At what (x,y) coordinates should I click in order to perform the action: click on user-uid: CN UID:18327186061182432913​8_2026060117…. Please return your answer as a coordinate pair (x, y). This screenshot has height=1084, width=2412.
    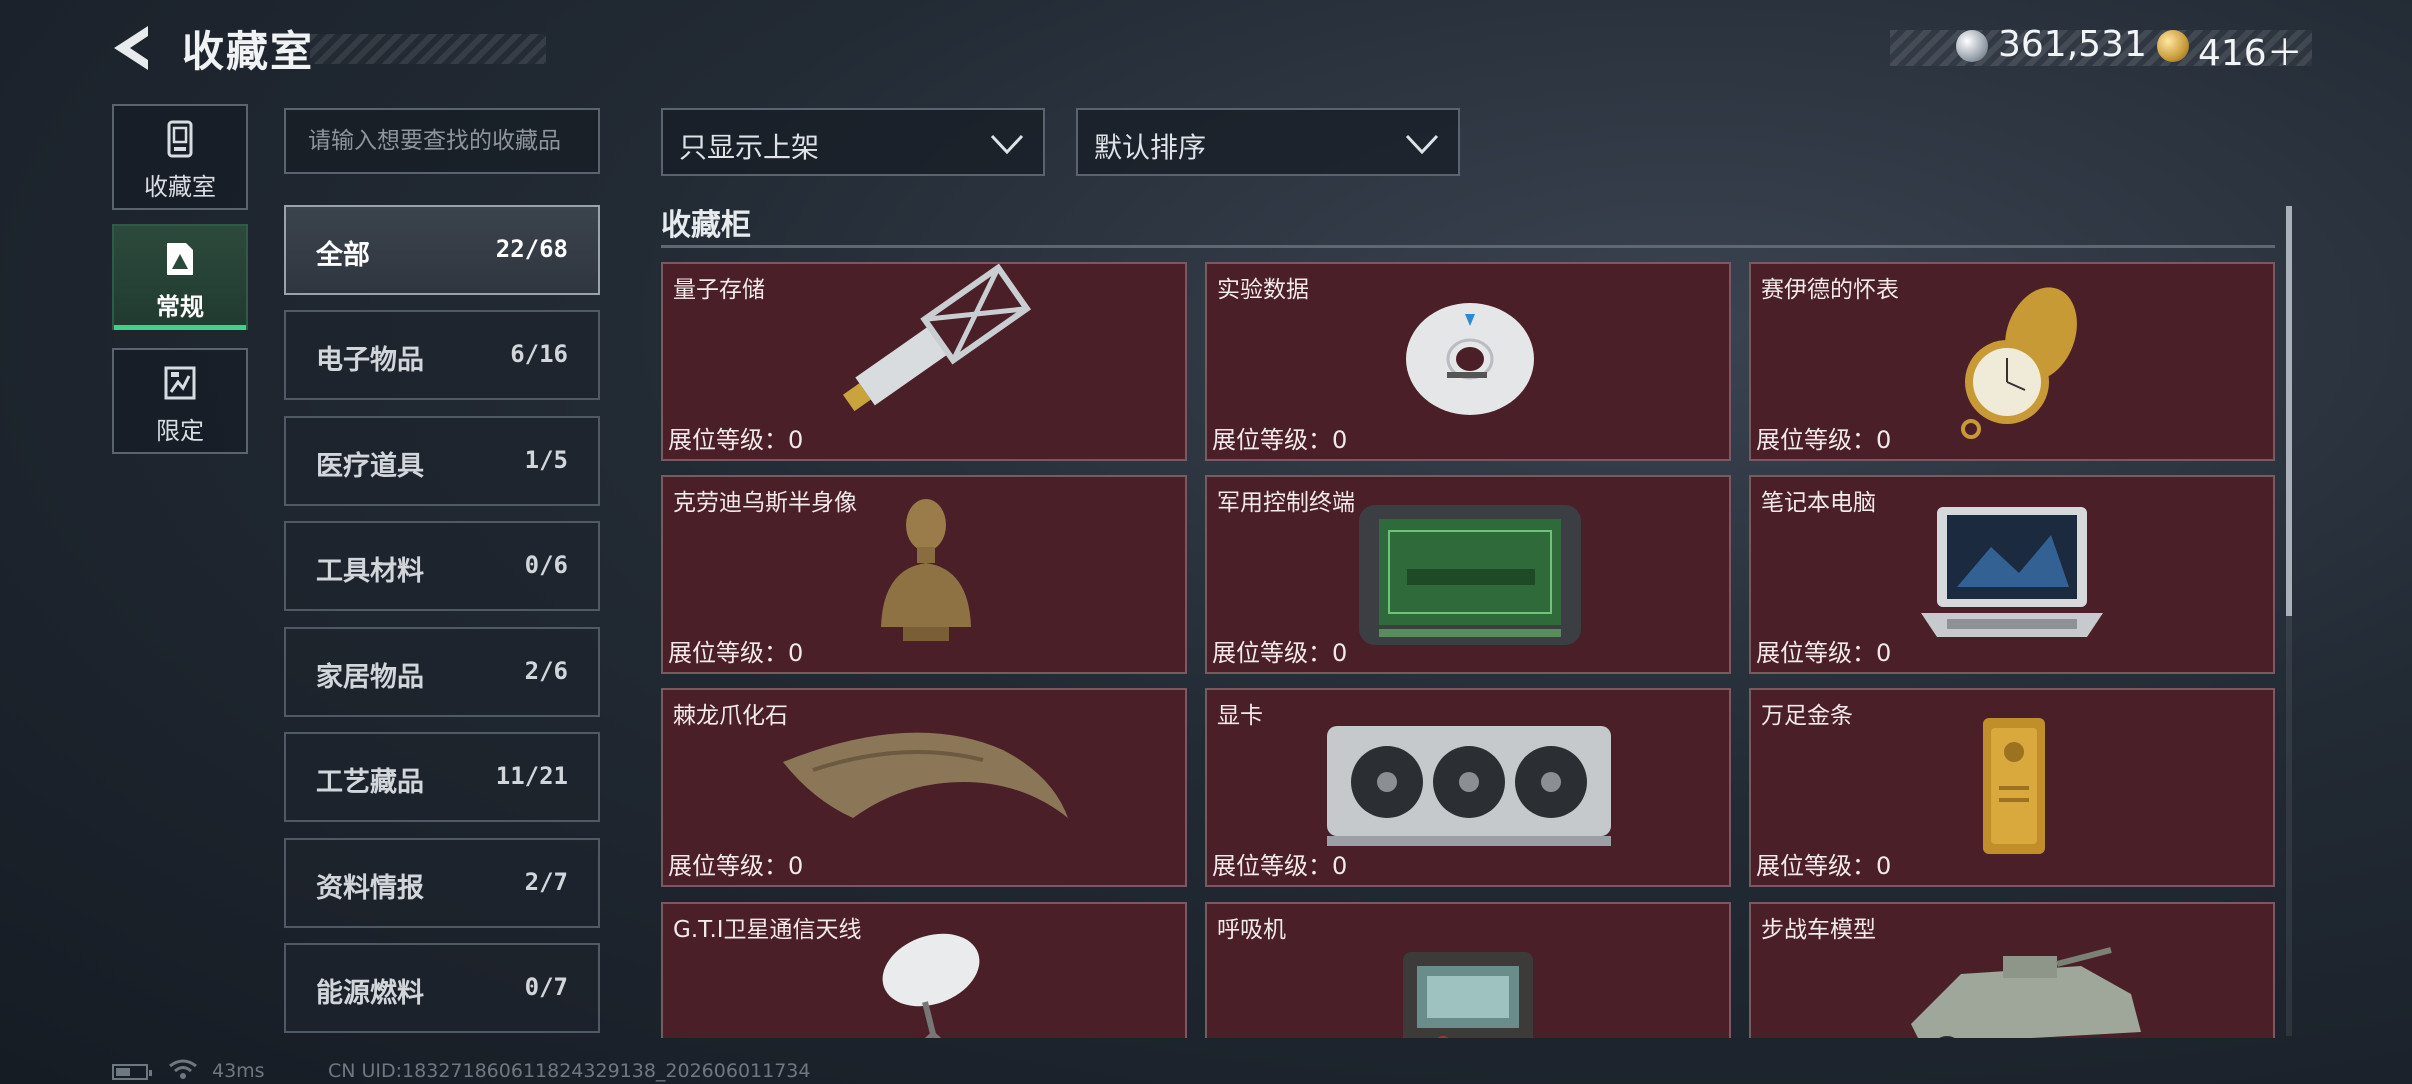
    Looking at the image, I should click on (569, 1071).